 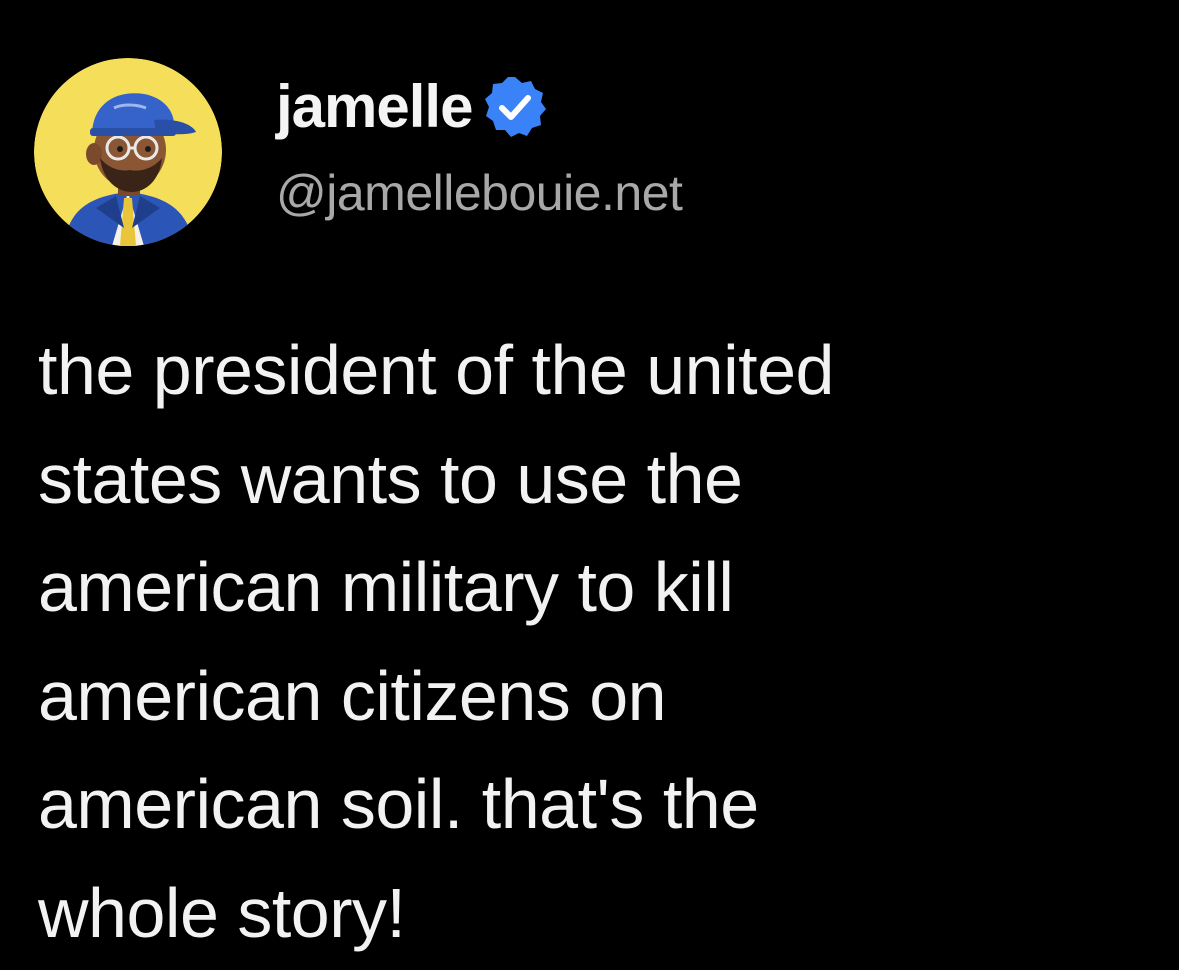 I want to click on verified-badge, so click(x=515, y=107).